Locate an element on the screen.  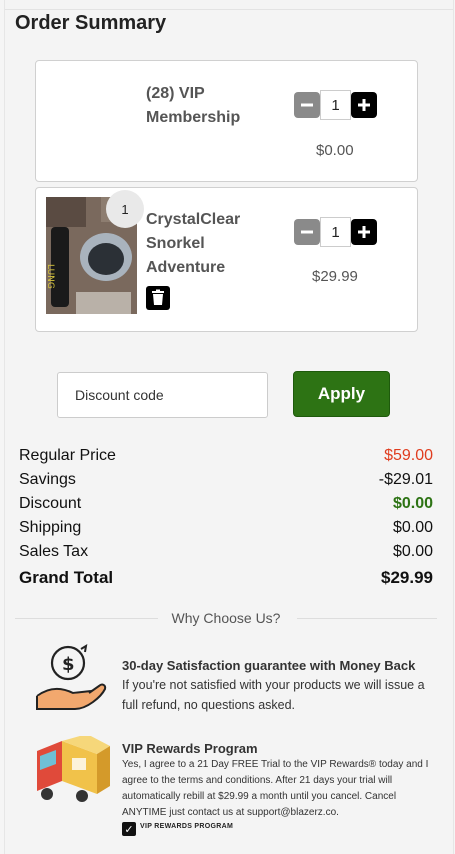
vip-checkbox-label: VIP REWARDS PROGRAM is located at coordinates (187, 826).